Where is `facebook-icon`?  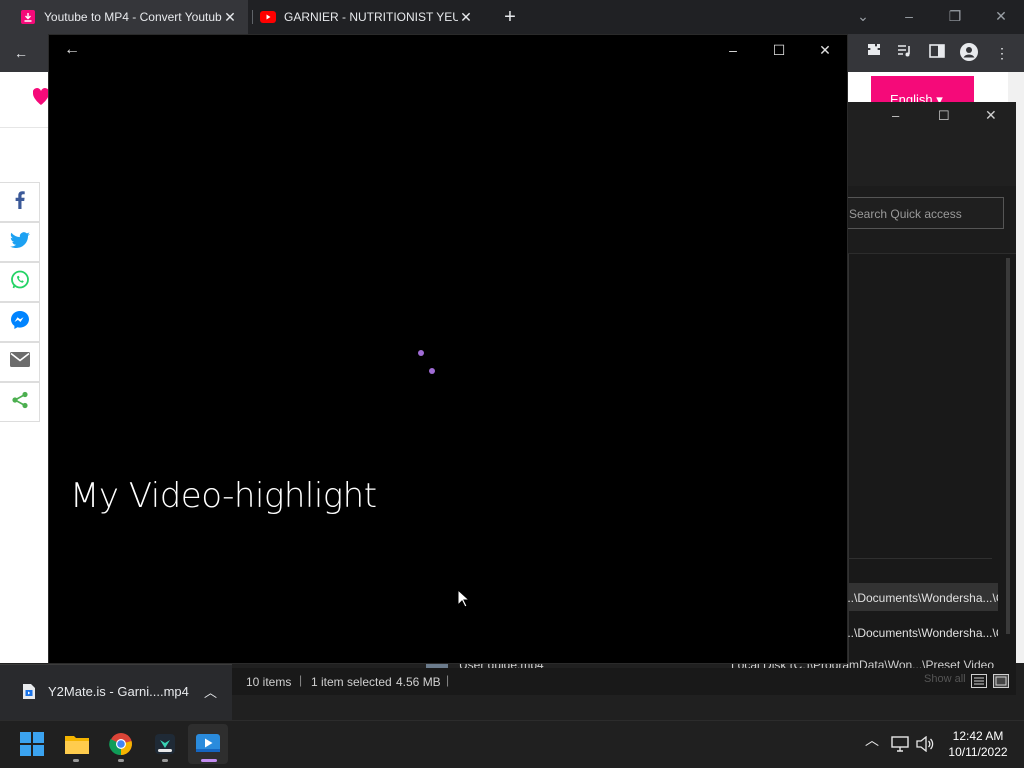
facebook-icon is located at coordinates (20, 202).